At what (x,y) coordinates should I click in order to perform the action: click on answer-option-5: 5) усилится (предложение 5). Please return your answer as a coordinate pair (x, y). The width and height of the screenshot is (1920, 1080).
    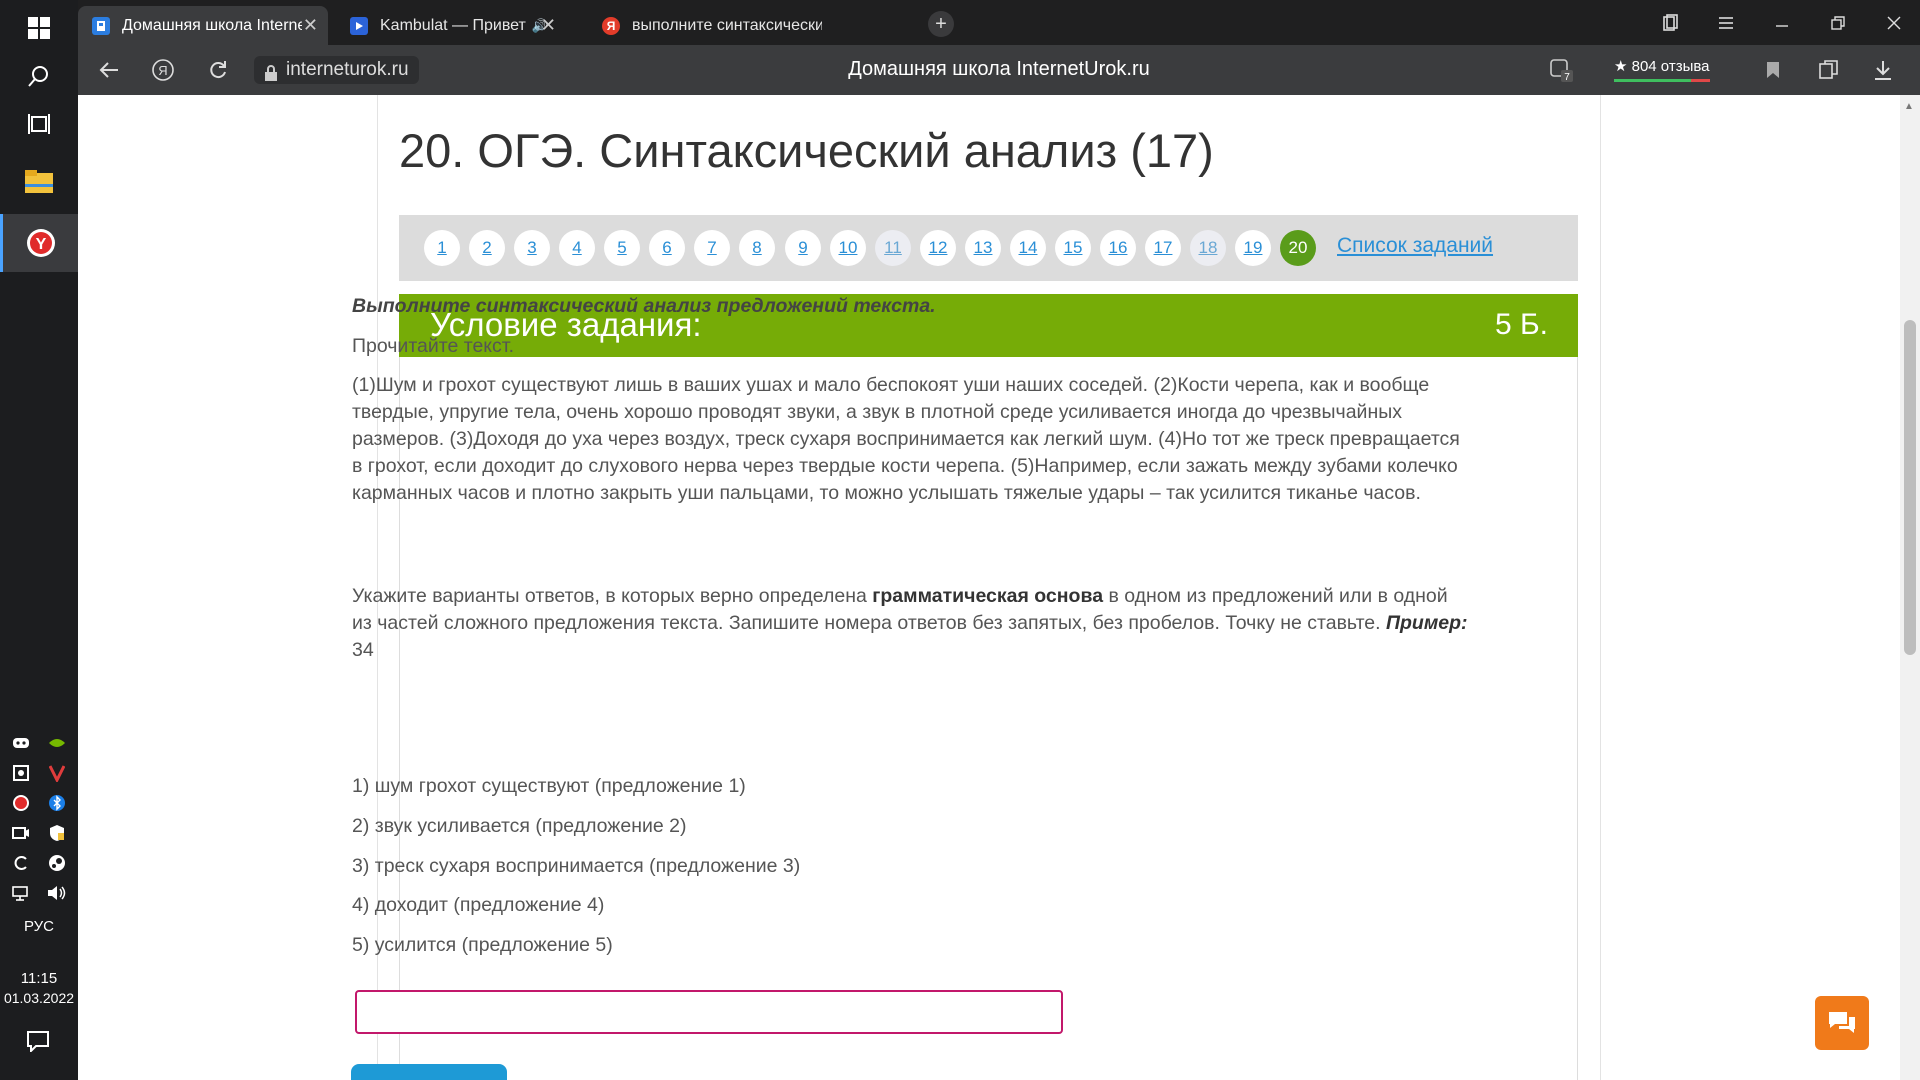
    Looking at the image, I should click on (482, 945).